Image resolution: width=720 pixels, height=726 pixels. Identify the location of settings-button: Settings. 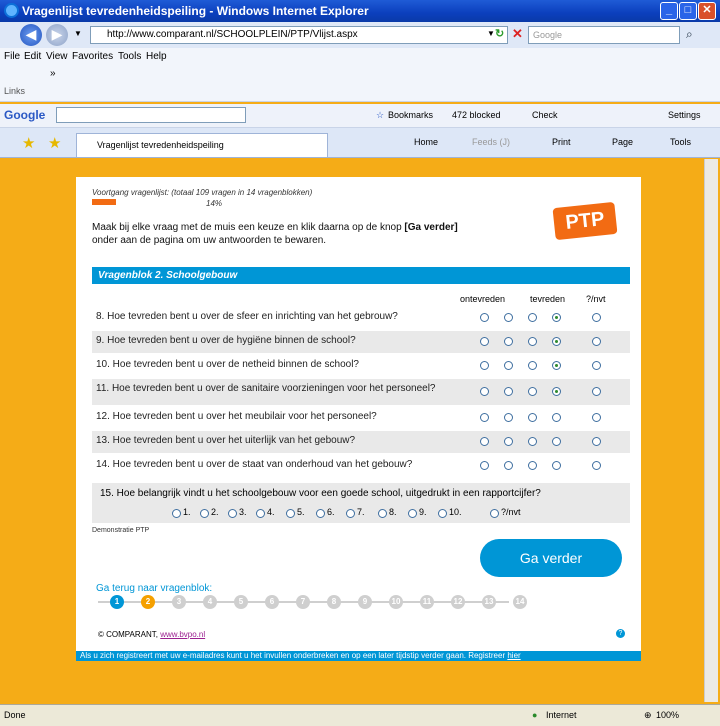
(684, 115).